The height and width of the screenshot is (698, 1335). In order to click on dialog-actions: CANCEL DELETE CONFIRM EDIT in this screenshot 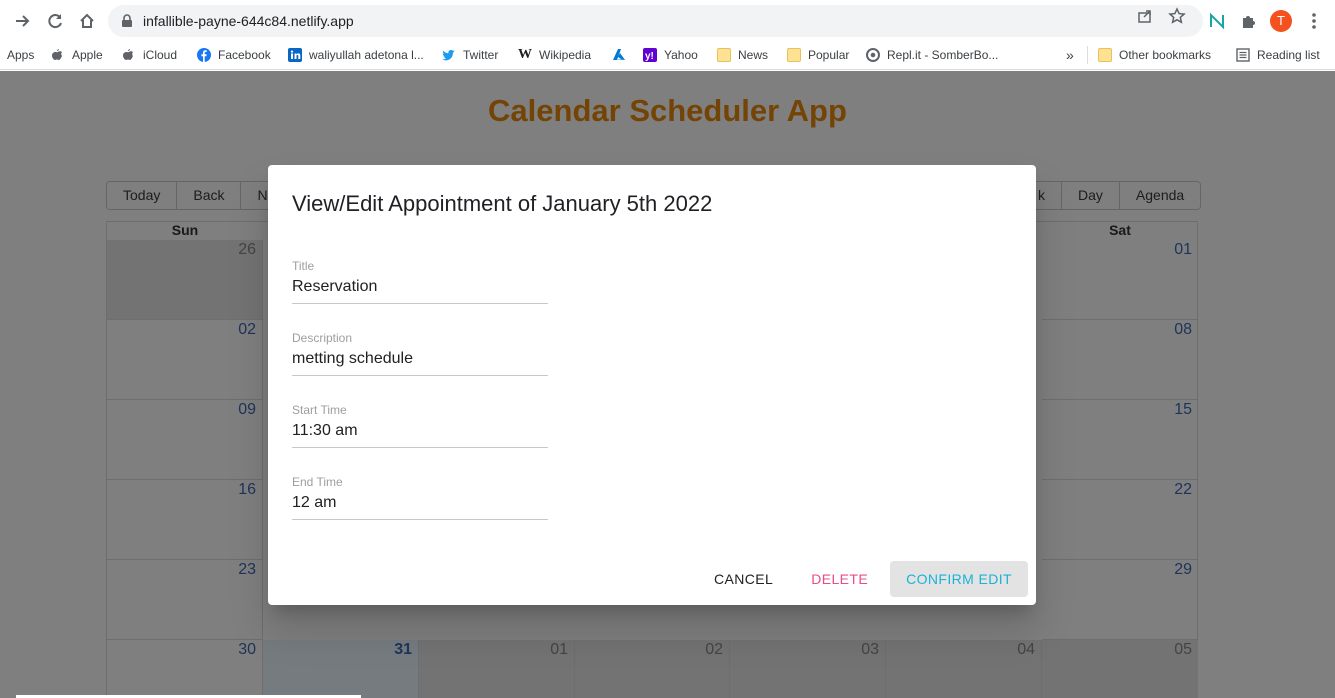, I will do `click(860, 579)`.